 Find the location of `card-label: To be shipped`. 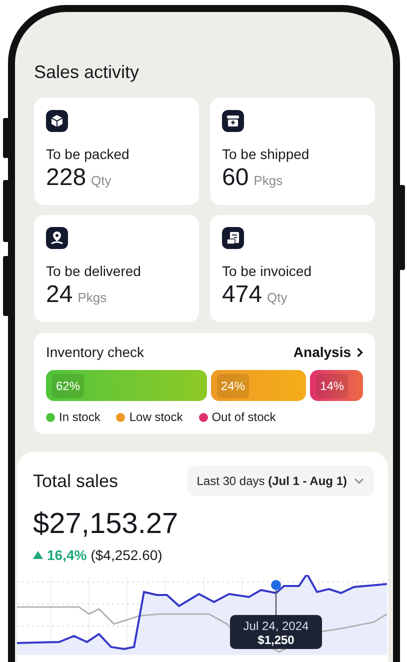

card-label: To be shipped is located at coordinates (266, 154).